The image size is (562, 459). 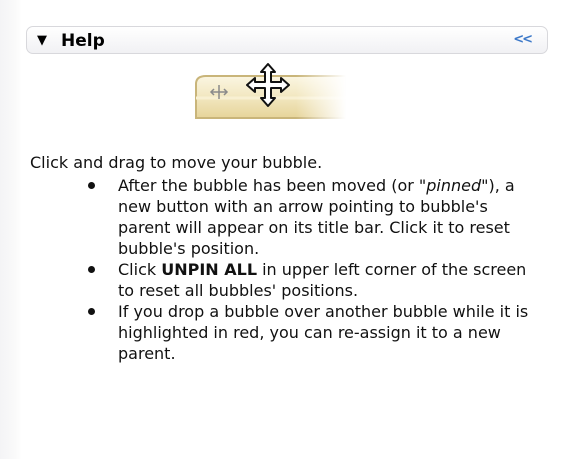 I want to click on bullet1-emphasis: "pinned", so click(x=453, y=185).